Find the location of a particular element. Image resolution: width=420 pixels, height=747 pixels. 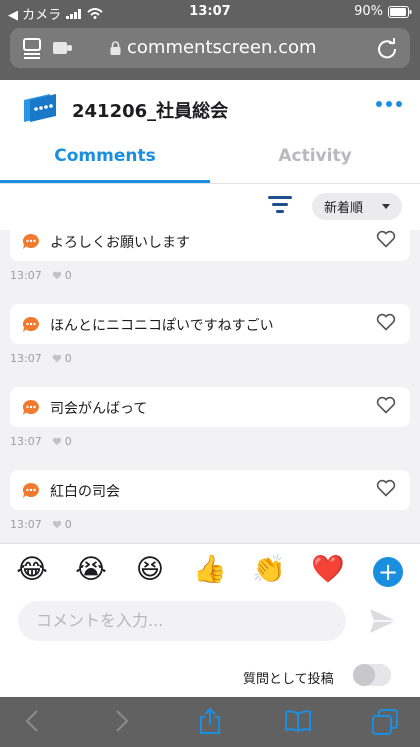

comment-text: ほんとにニコニコぽいですねすごい is located at coordinates (162, 326).